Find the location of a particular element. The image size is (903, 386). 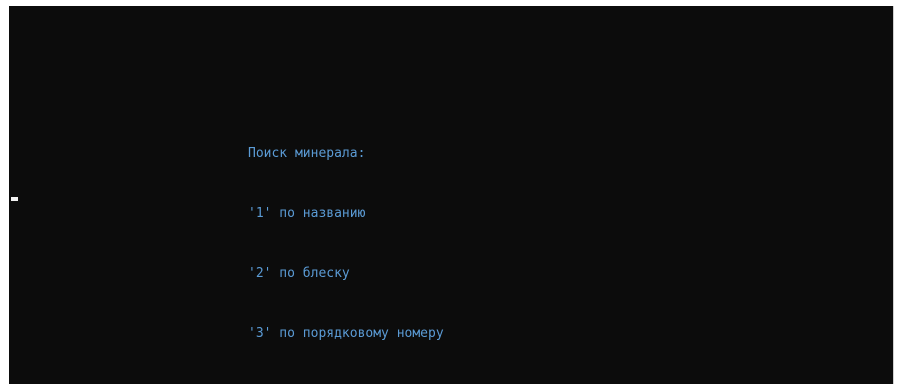

menu-option-by-number: '3' по порядковому номеру is located at coordinates (346, 333).